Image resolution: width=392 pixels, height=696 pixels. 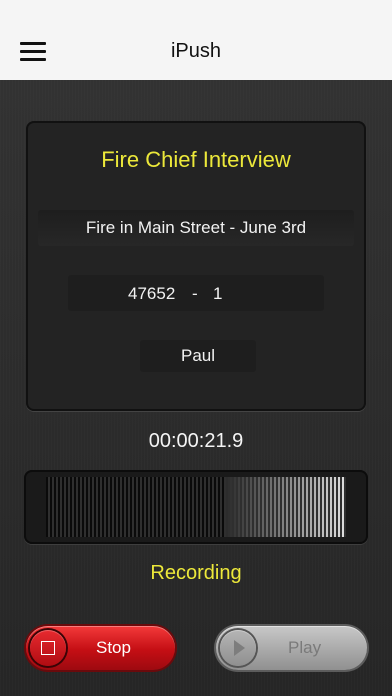 I want to click on stop-button: Stop, so click(x=100, y=648).